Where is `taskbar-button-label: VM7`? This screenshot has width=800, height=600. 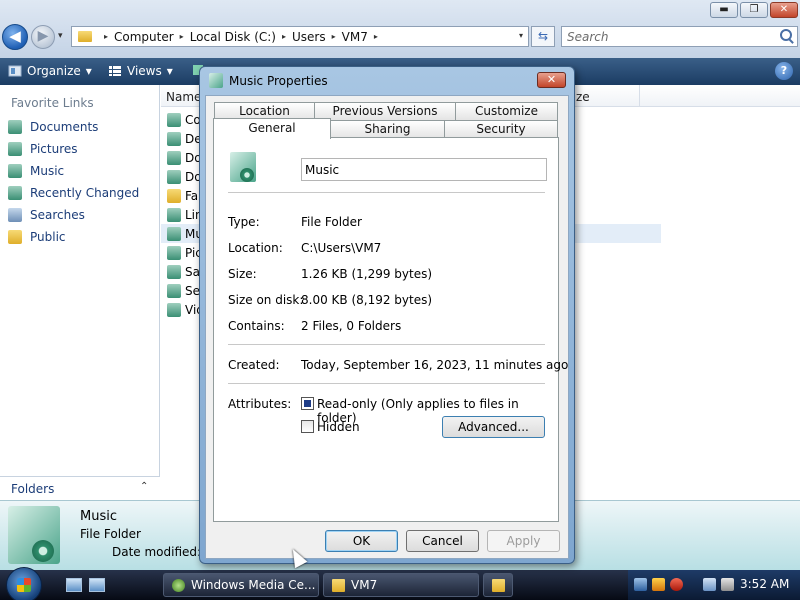 taskbar-button-label: VM7 is located at coordinates (364, 585).